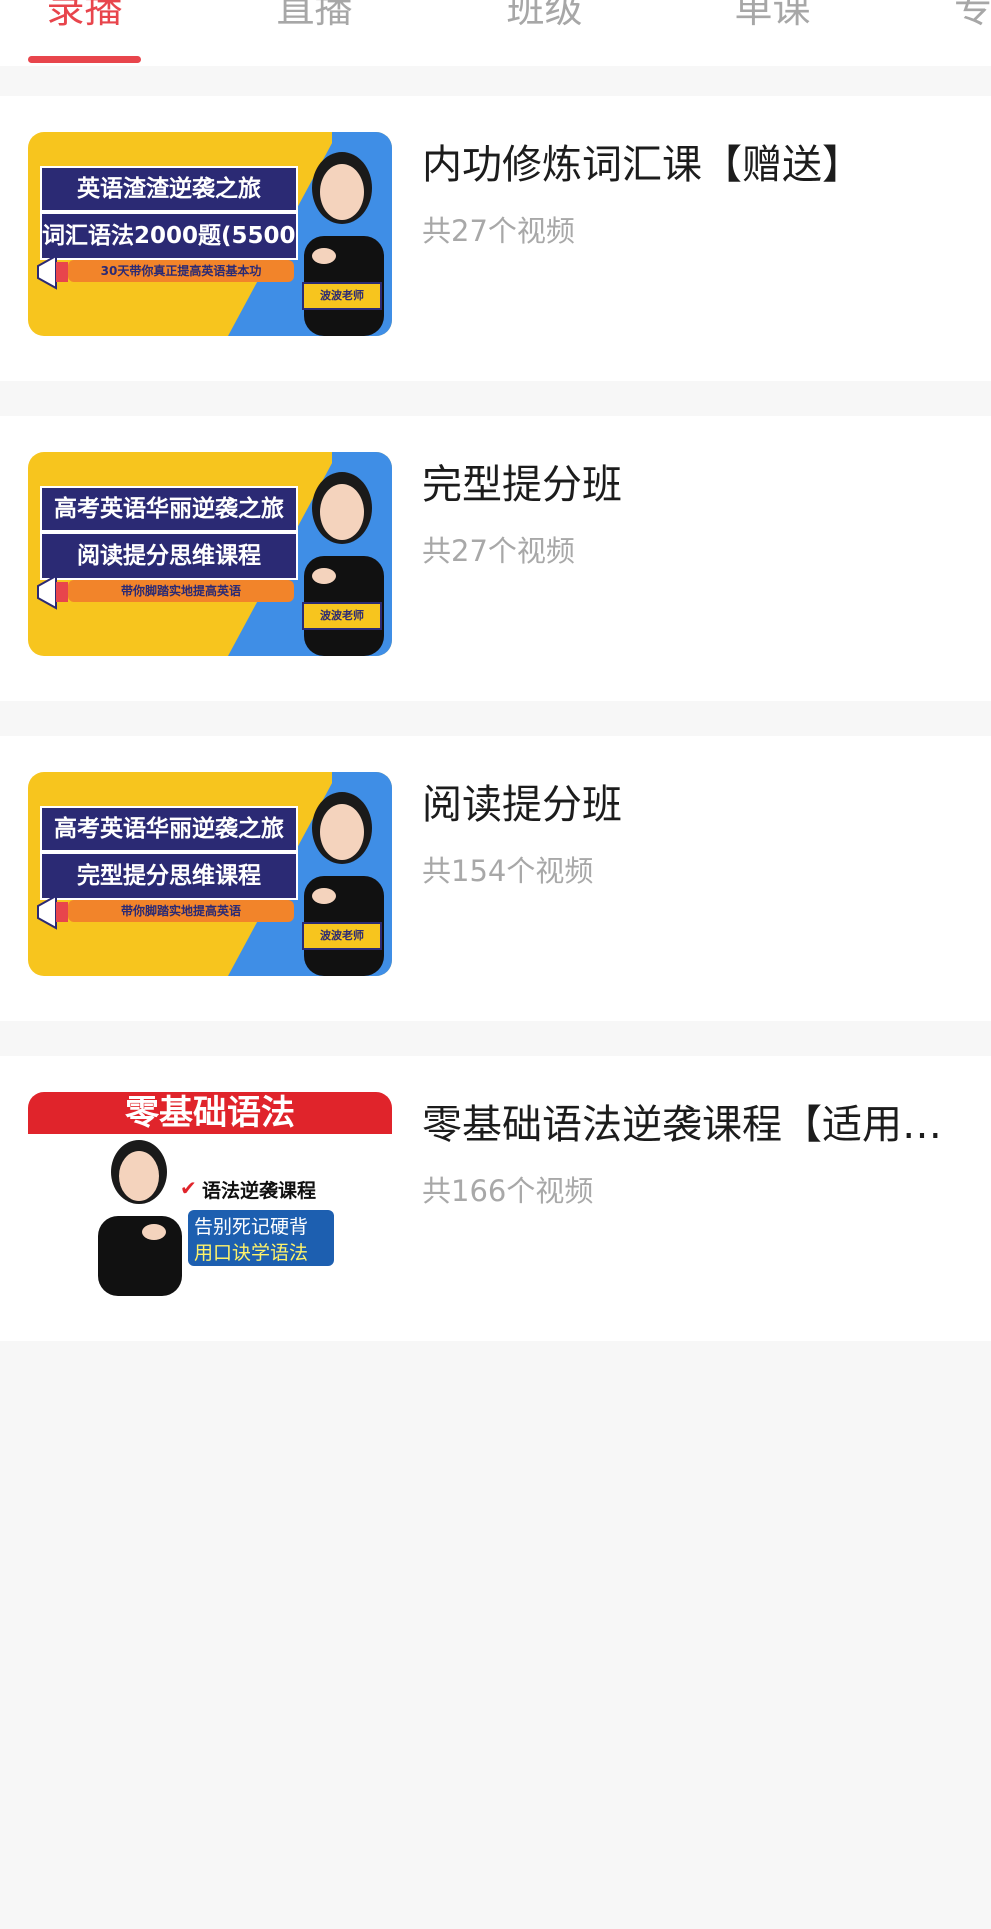  Describe the element at coordinates (251, 1253) in the screenshot. I see `thumbnail-box-line2: 用口诀学语法` at that location.